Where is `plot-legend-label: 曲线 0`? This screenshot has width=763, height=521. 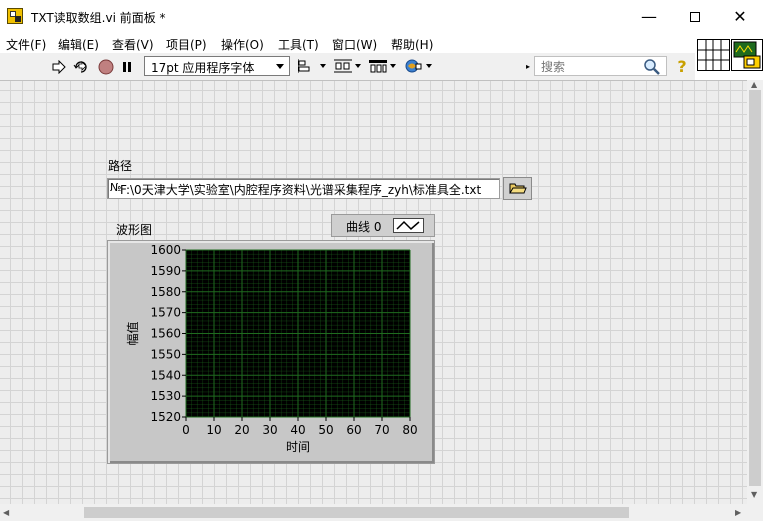 plot-legend-label: 曲线 0 is located at coordinates (364, 227).